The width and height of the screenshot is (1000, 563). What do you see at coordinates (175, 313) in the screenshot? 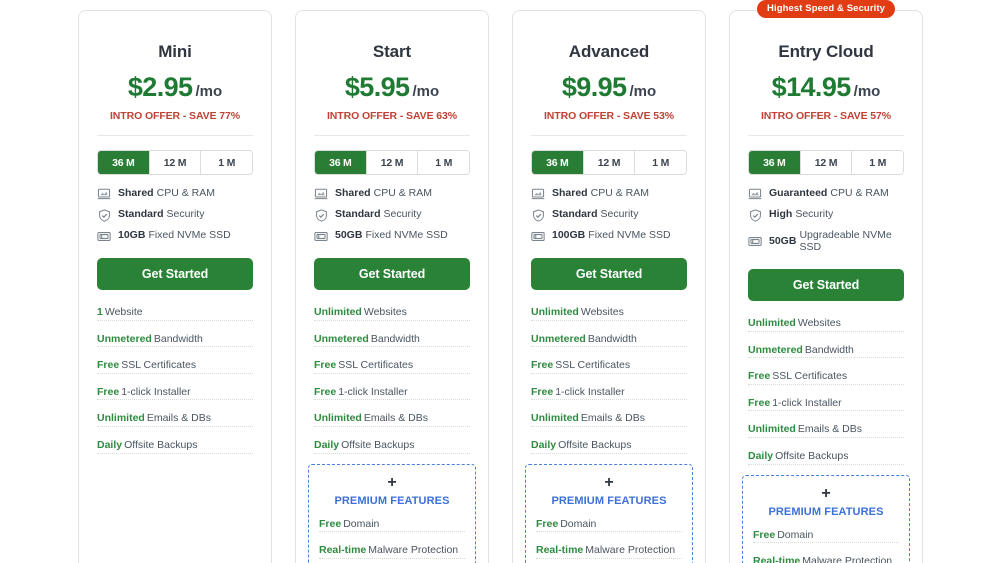
I see `feature-item: 1 Website` at bounding box center [175, 313].